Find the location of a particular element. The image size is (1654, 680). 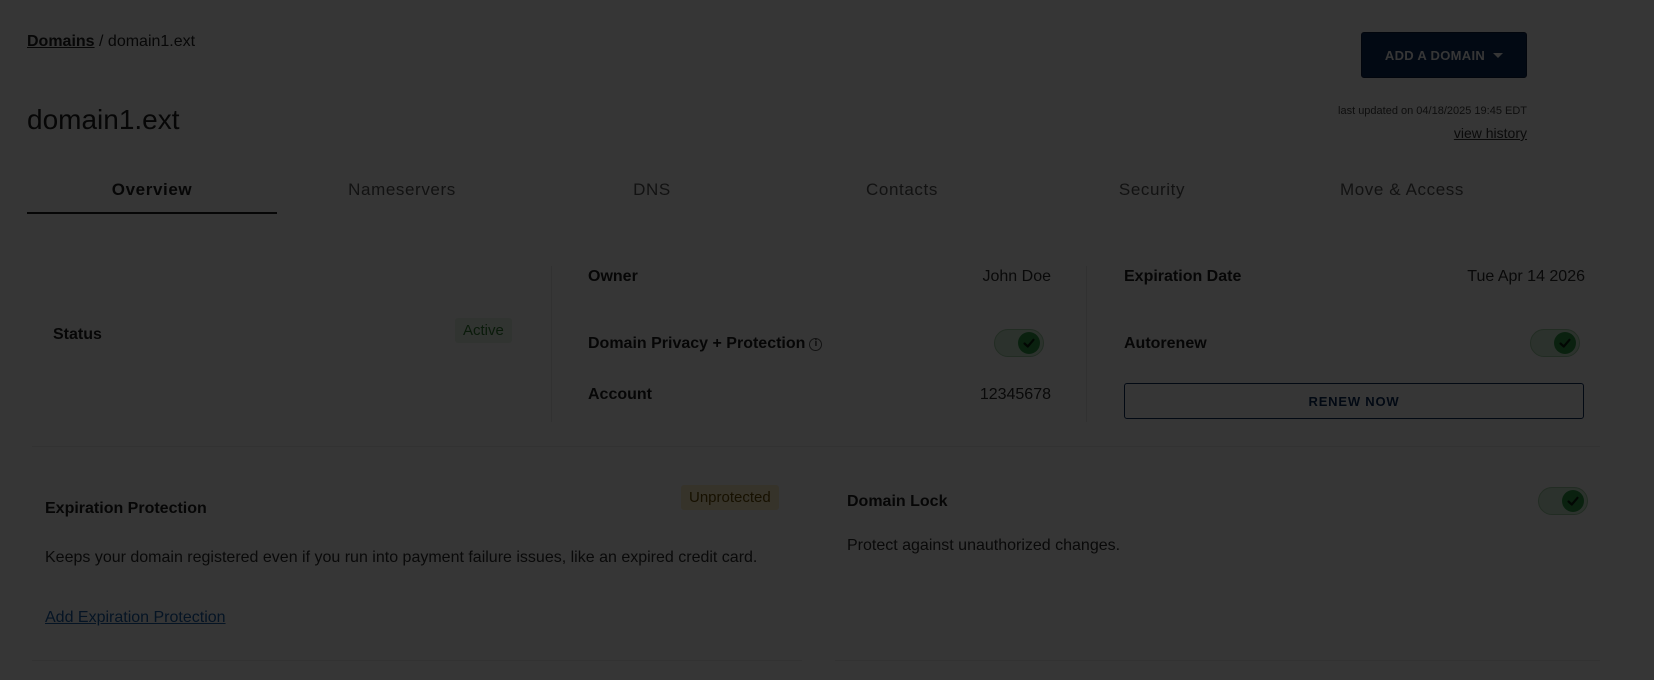

status-value: Active is located at coordinates (483, 330).